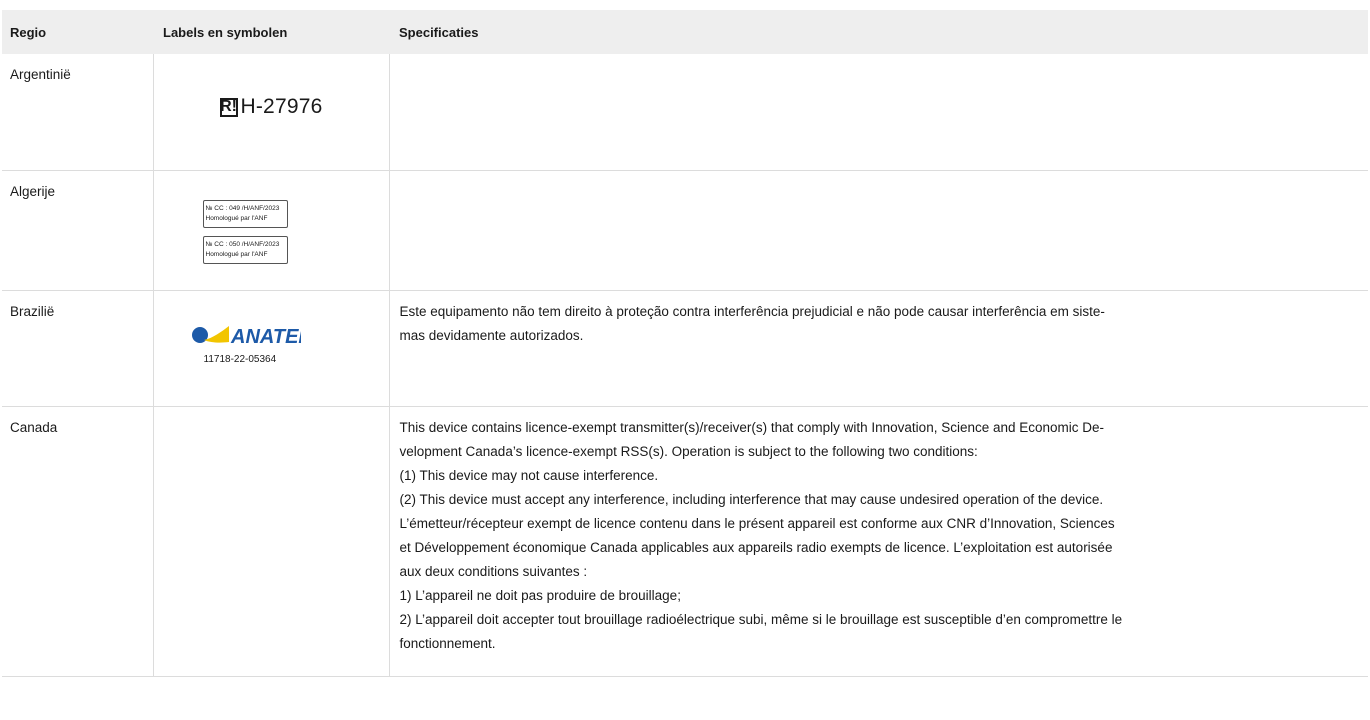  Describe the element at coordinates (493, 571) in the screenshot. I see `spec-line: aux deux conditions suivantes :` at that location.